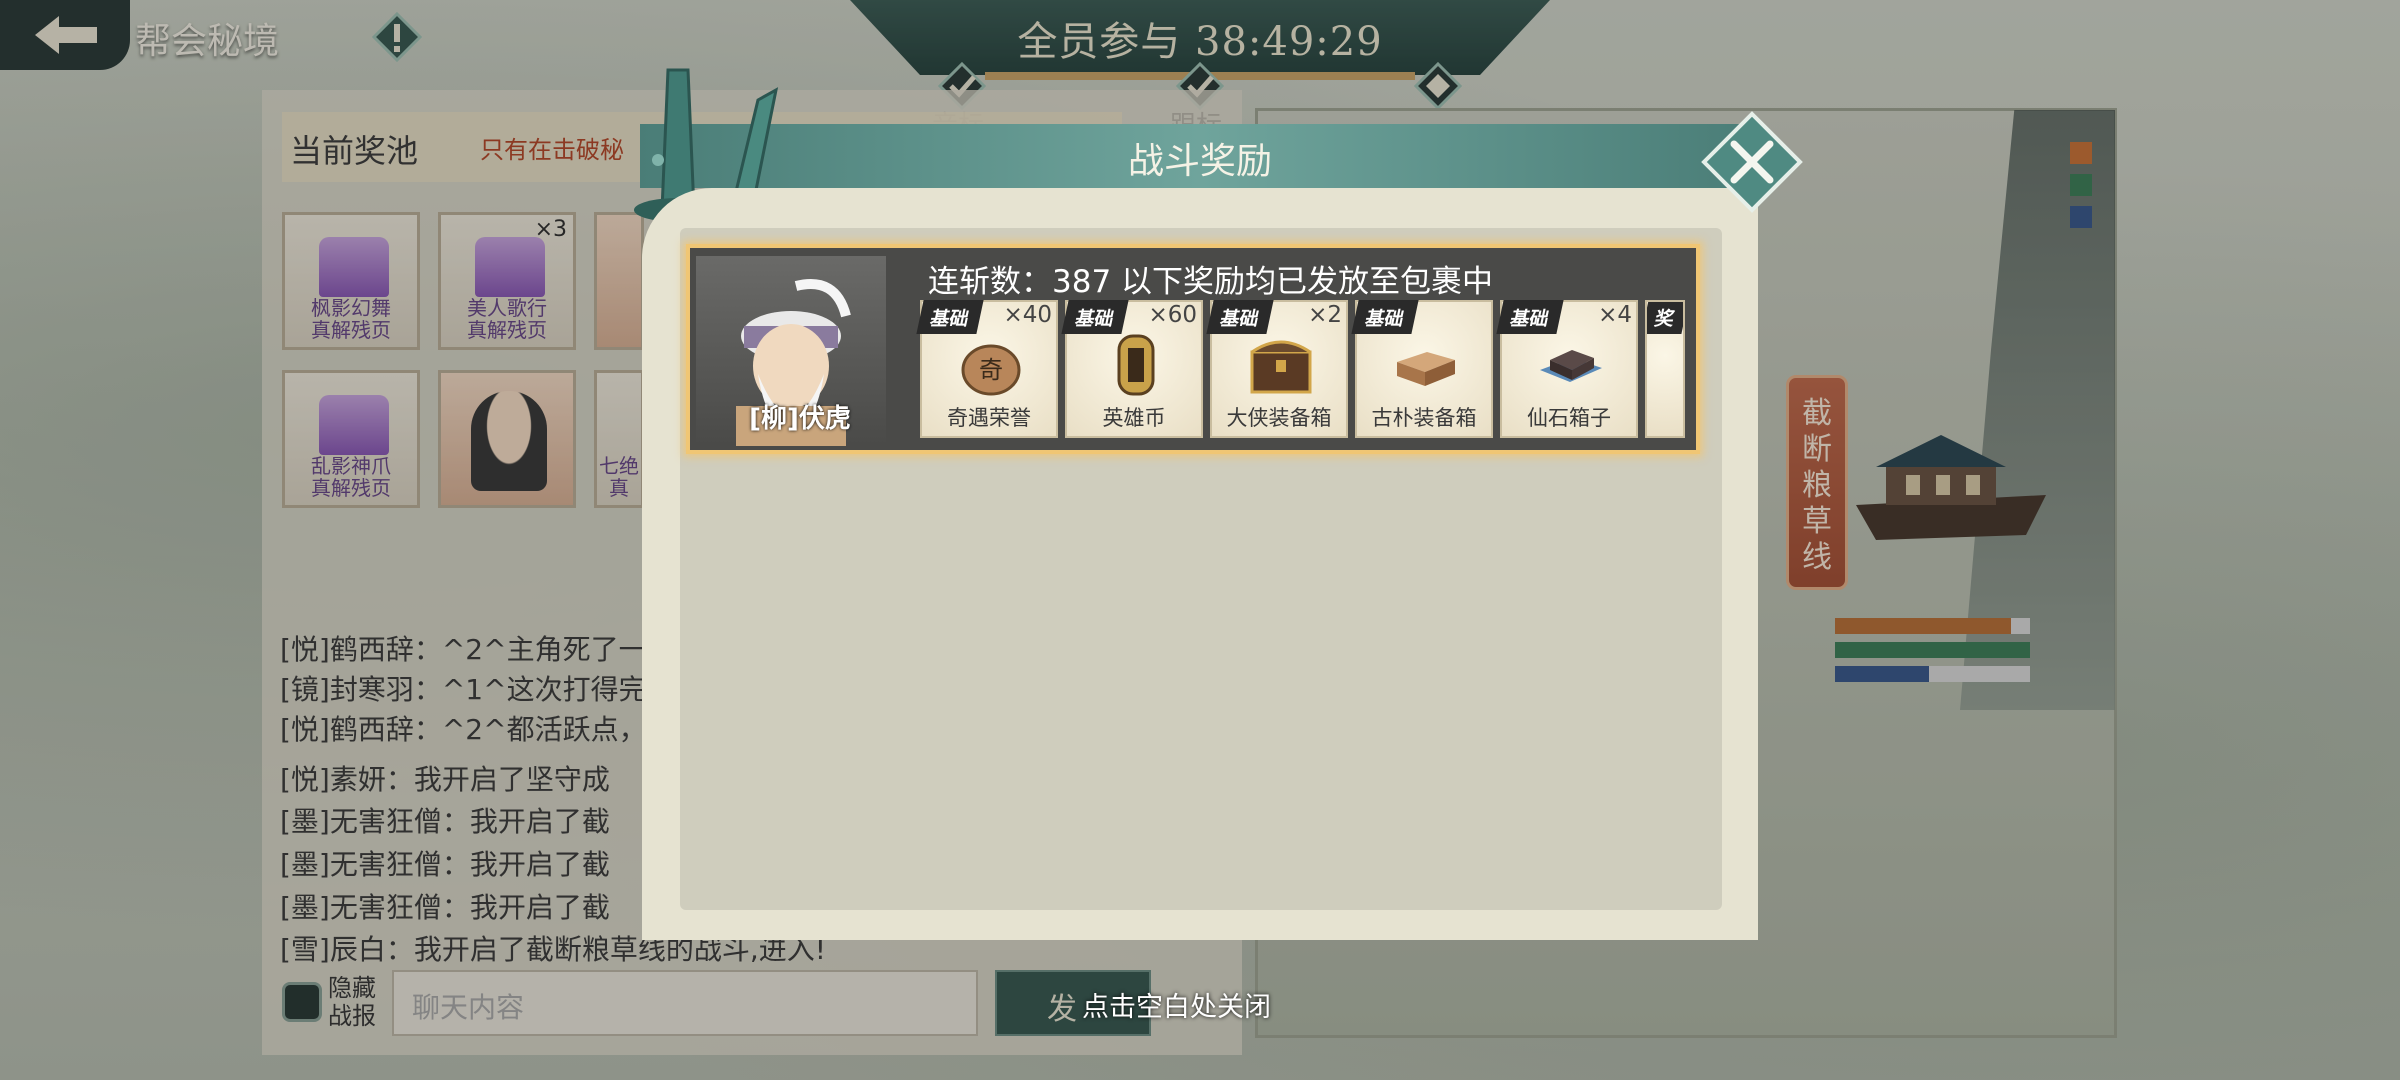 This screenshot has width=2400, height=1080. I want to click on reward-item: 基础 ×40 奇 奇遇荣誉, so click(987, 369).